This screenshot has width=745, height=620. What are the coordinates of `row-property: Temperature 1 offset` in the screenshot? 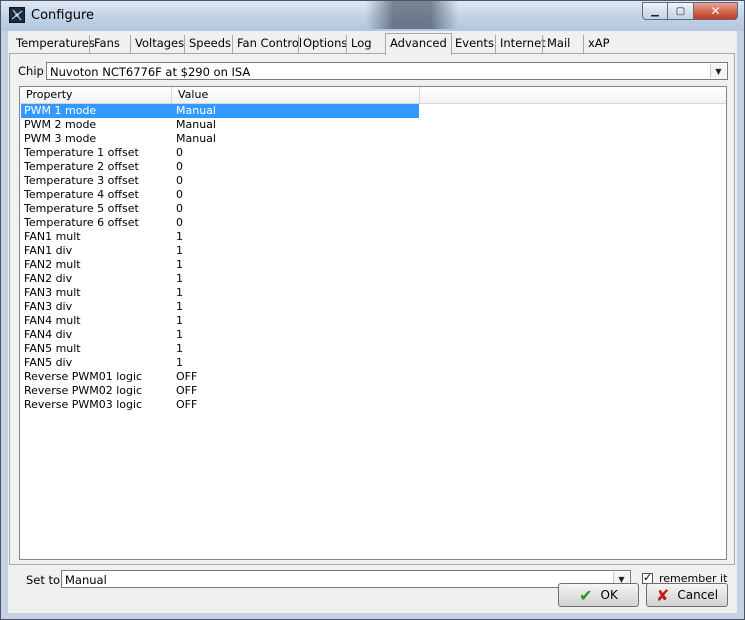 It's located at (81, 152).